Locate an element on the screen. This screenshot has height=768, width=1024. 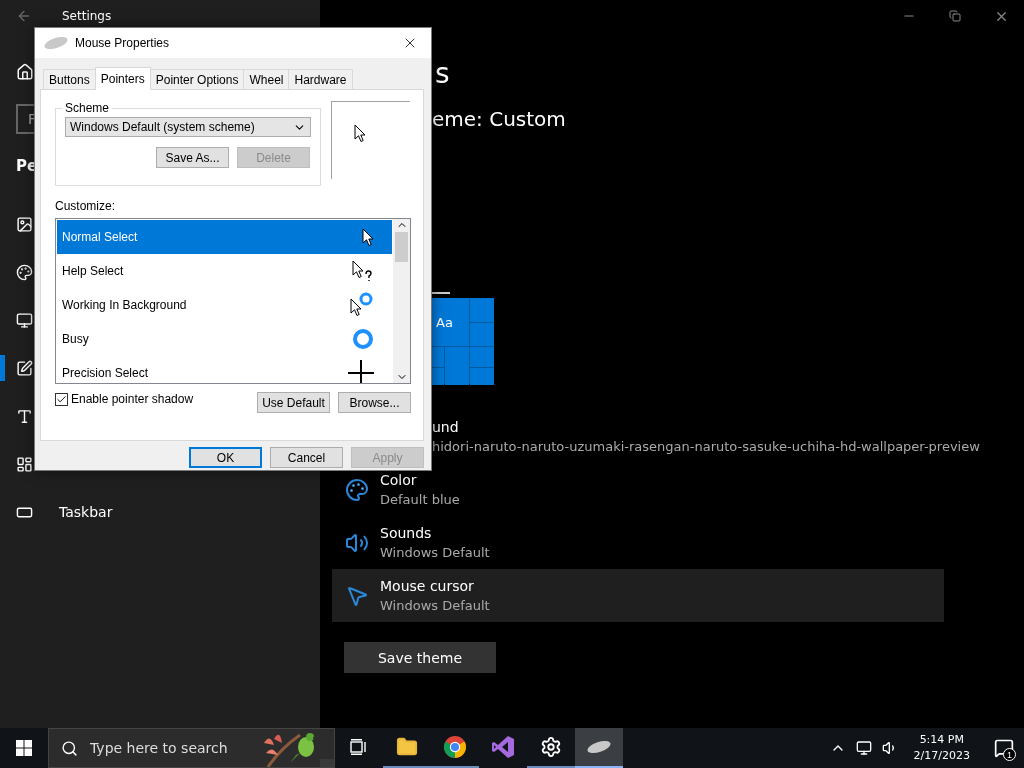
group-label: Scheme is located at coordinates (87, 108).